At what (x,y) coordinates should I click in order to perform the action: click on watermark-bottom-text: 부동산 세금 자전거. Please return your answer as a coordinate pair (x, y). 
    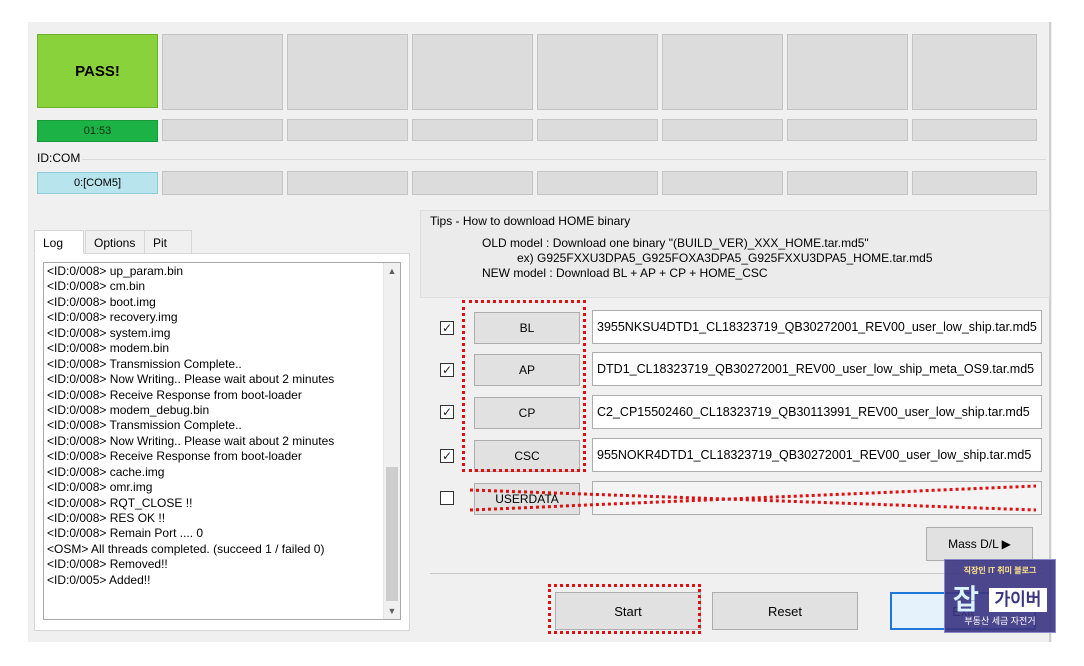
    Looking at the image, I should click on (1000, 621).